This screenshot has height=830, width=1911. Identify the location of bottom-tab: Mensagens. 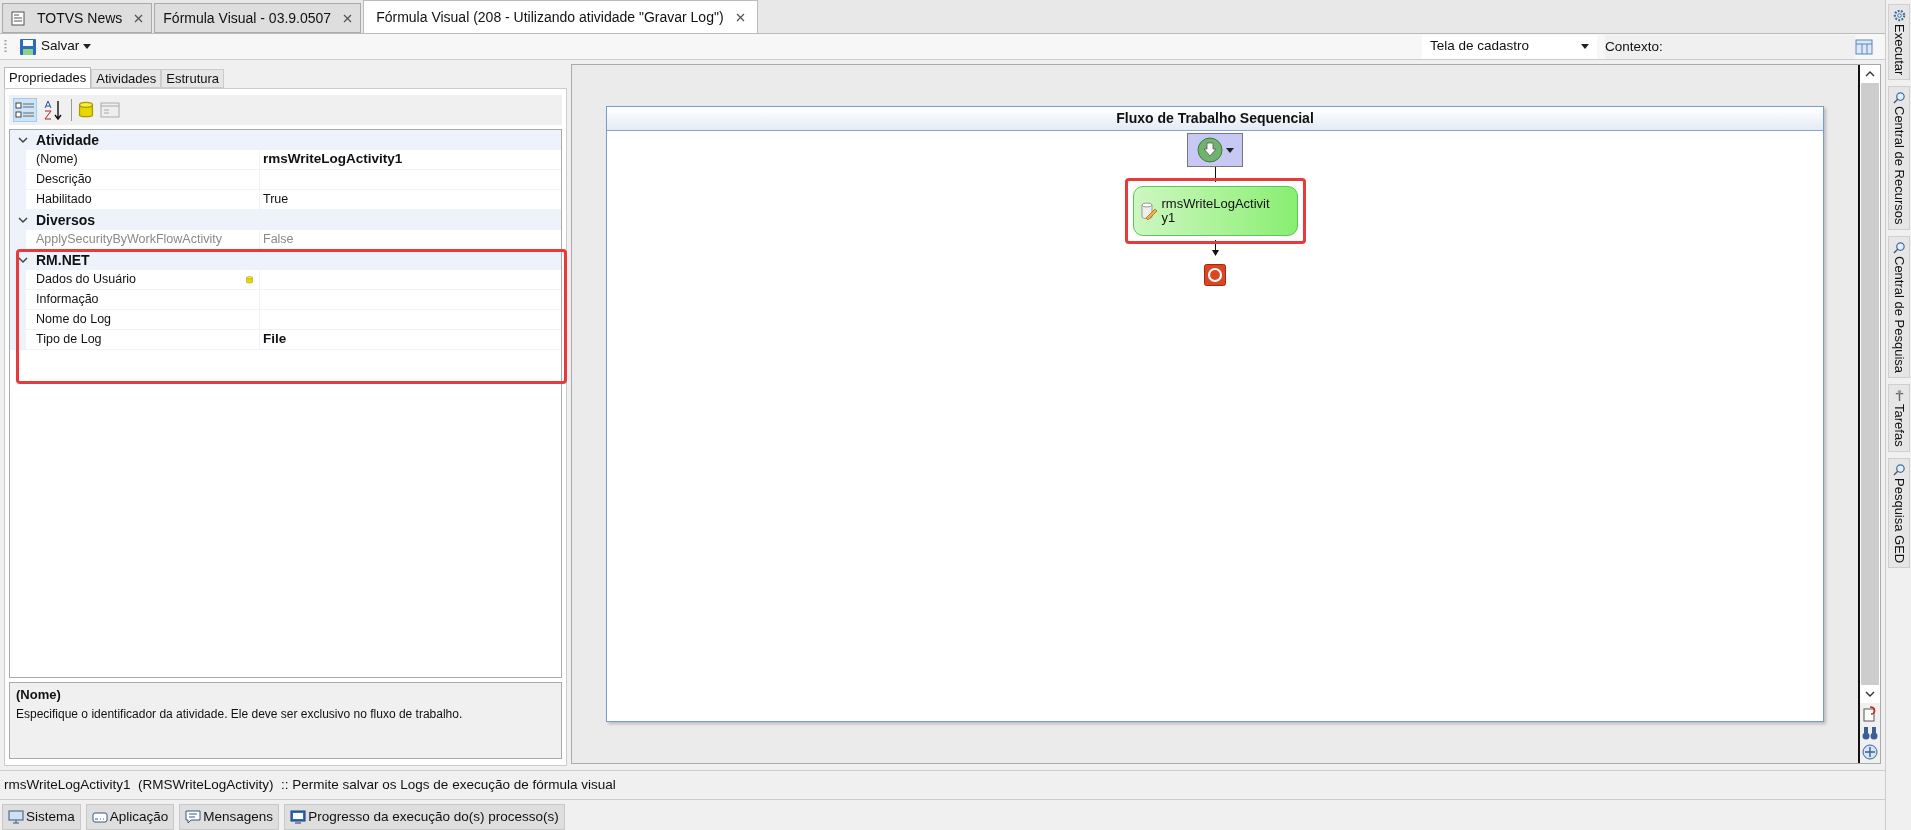
(229, 817).